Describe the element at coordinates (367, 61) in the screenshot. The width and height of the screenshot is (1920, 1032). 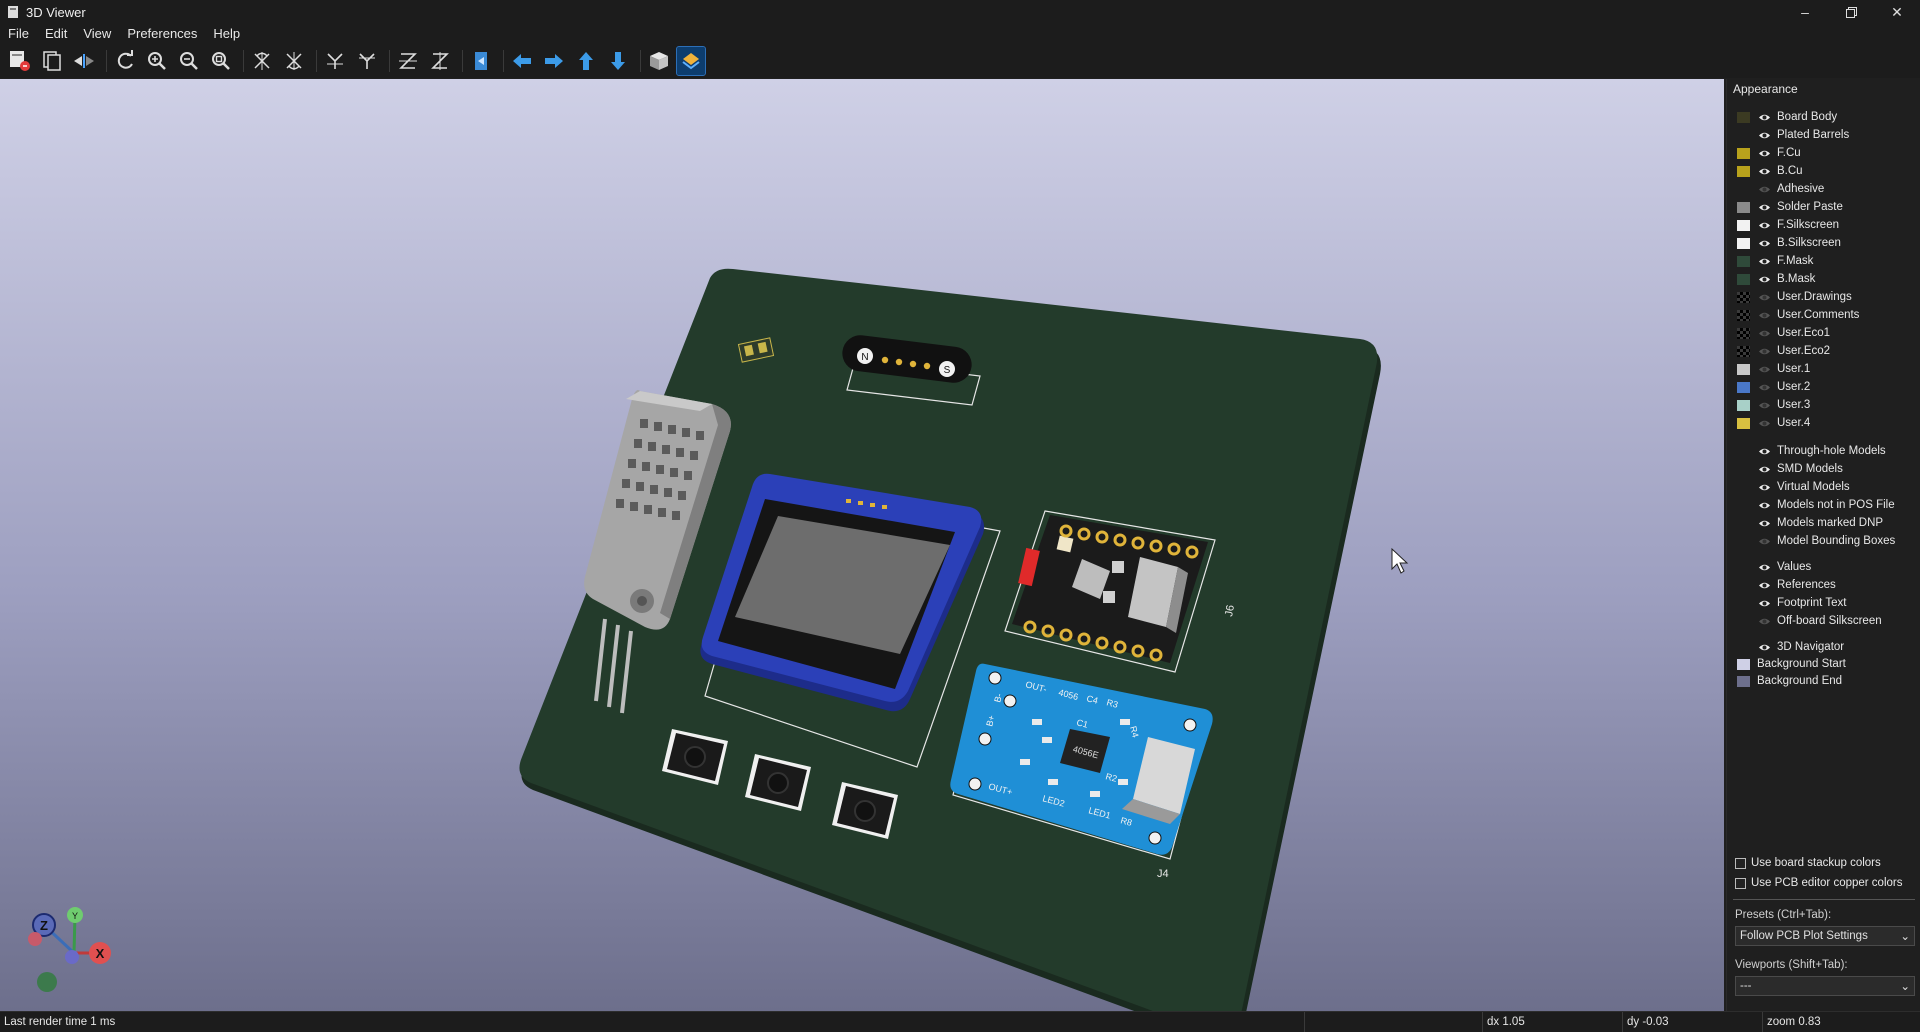
I see `rotate-y-ccw-icon` at that location.